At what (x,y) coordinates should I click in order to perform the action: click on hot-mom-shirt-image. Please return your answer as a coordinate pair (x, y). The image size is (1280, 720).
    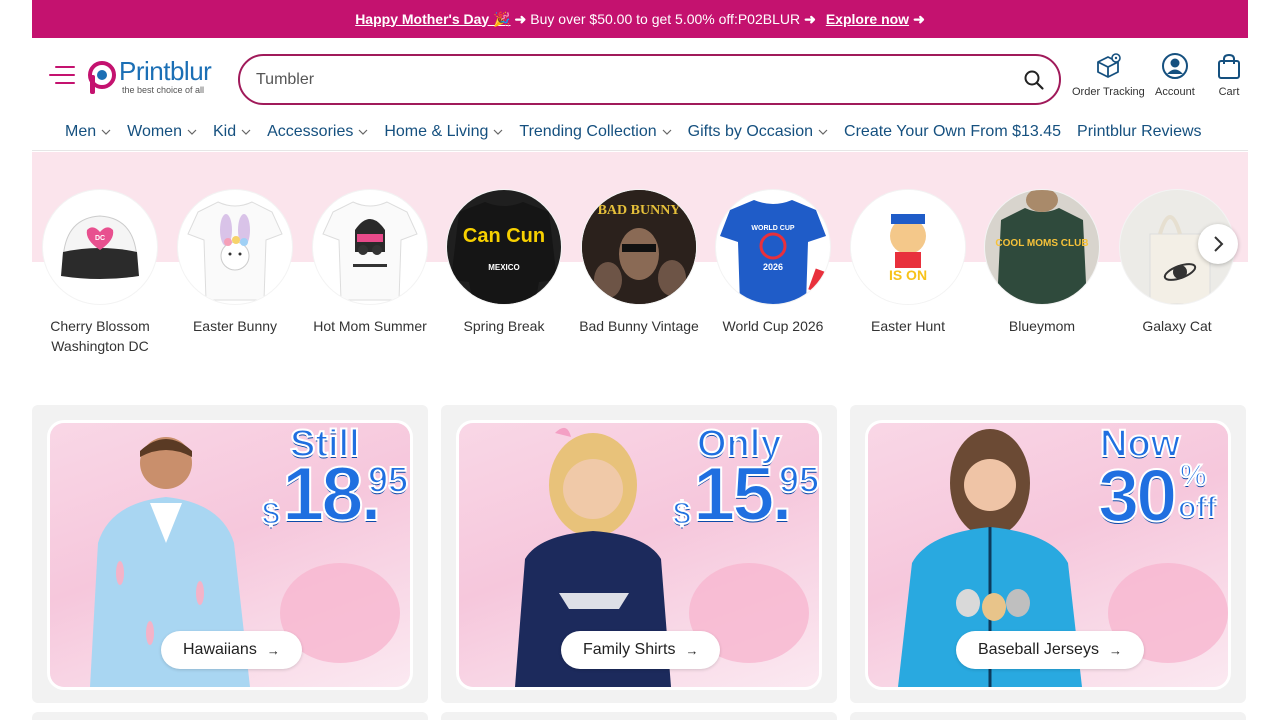
    Looking at the image, I should click on (370, 251).